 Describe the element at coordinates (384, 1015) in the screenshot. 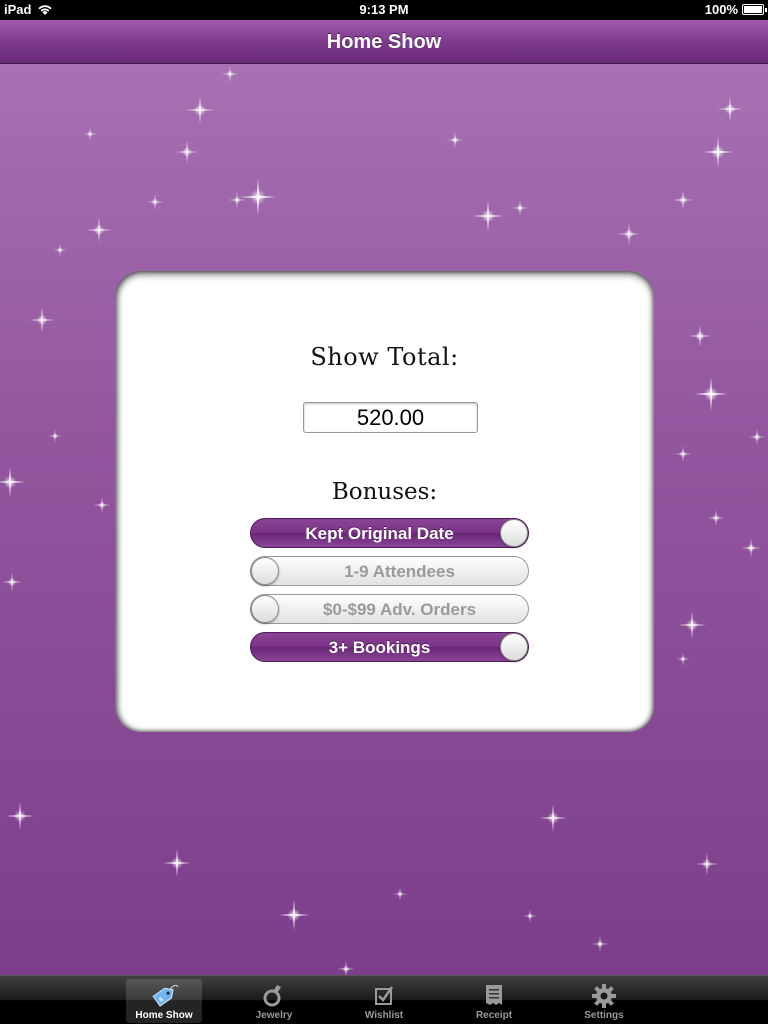

I see `tab-label: Wishlist` at that location.